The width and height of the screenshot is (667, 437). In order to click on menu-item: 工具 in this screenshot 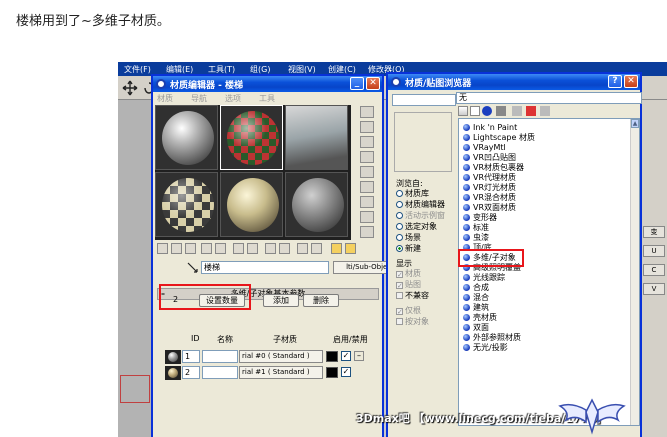, I will do `click(267, 98)`.